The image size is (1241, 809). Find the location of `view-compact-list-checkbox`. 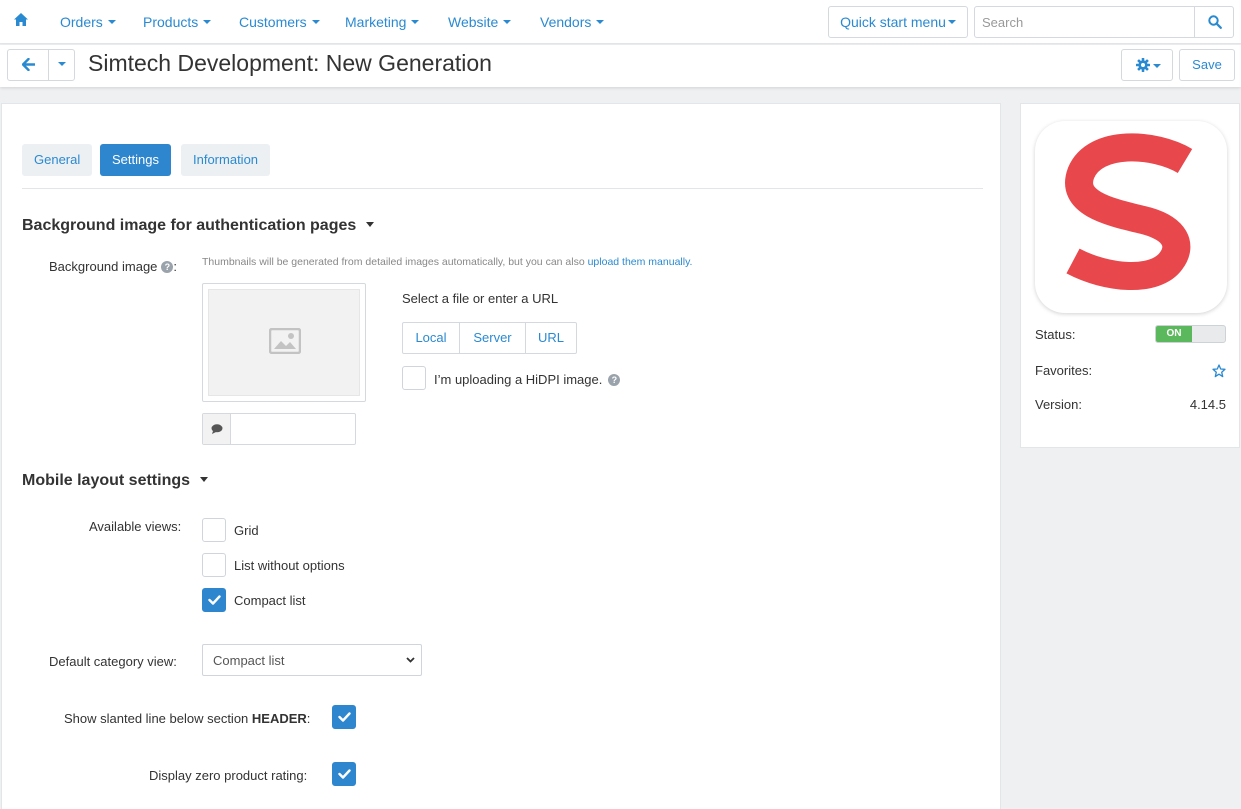

view-compact-list-checkbox is located at coordinates (214, 600).